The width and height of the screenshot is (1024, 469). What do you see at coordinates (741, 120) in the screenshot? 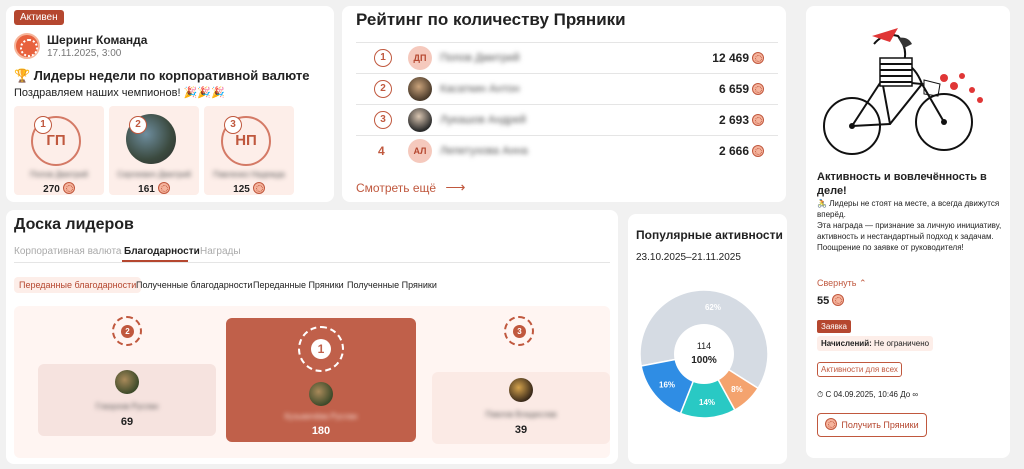
I see `rating-value: 2 693` at bounding box center [741, 120].